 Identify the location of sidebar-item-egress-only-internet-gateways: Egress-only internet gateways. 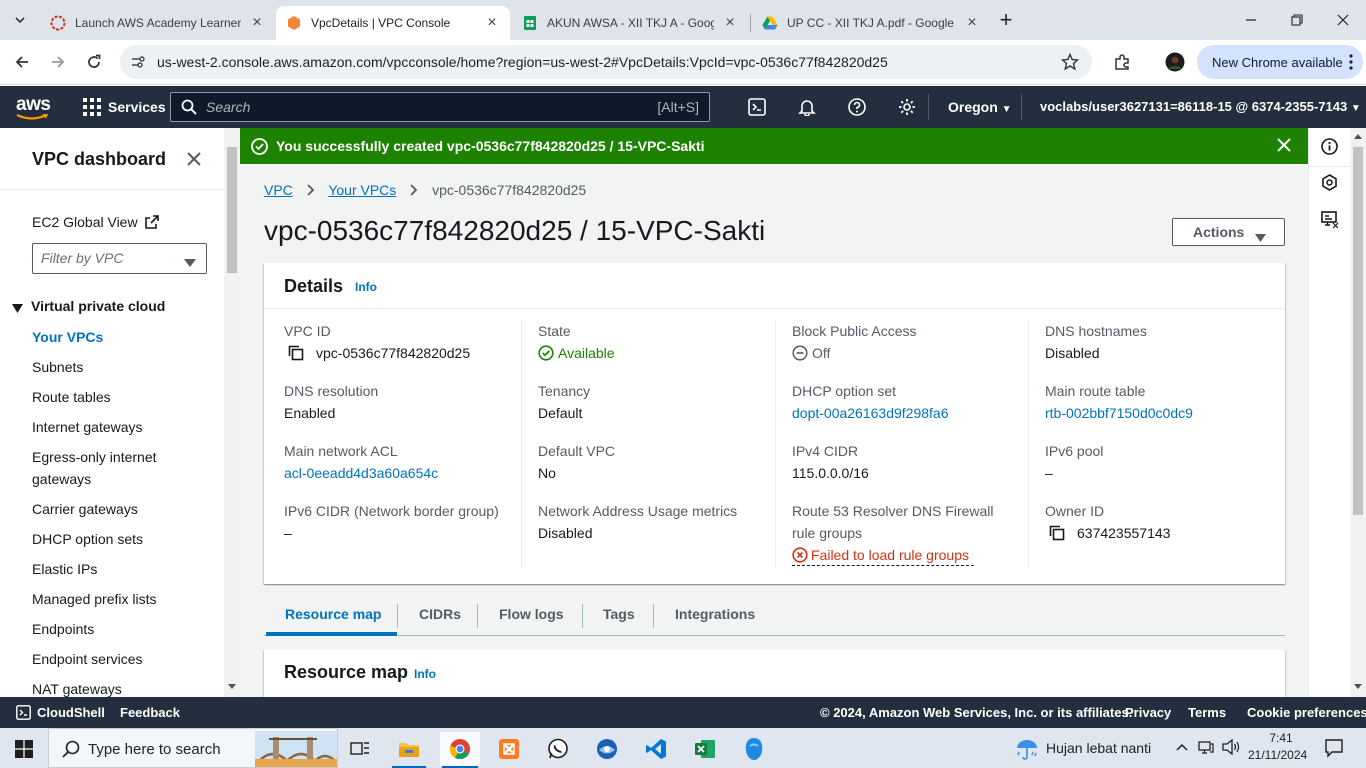
(107, 468).